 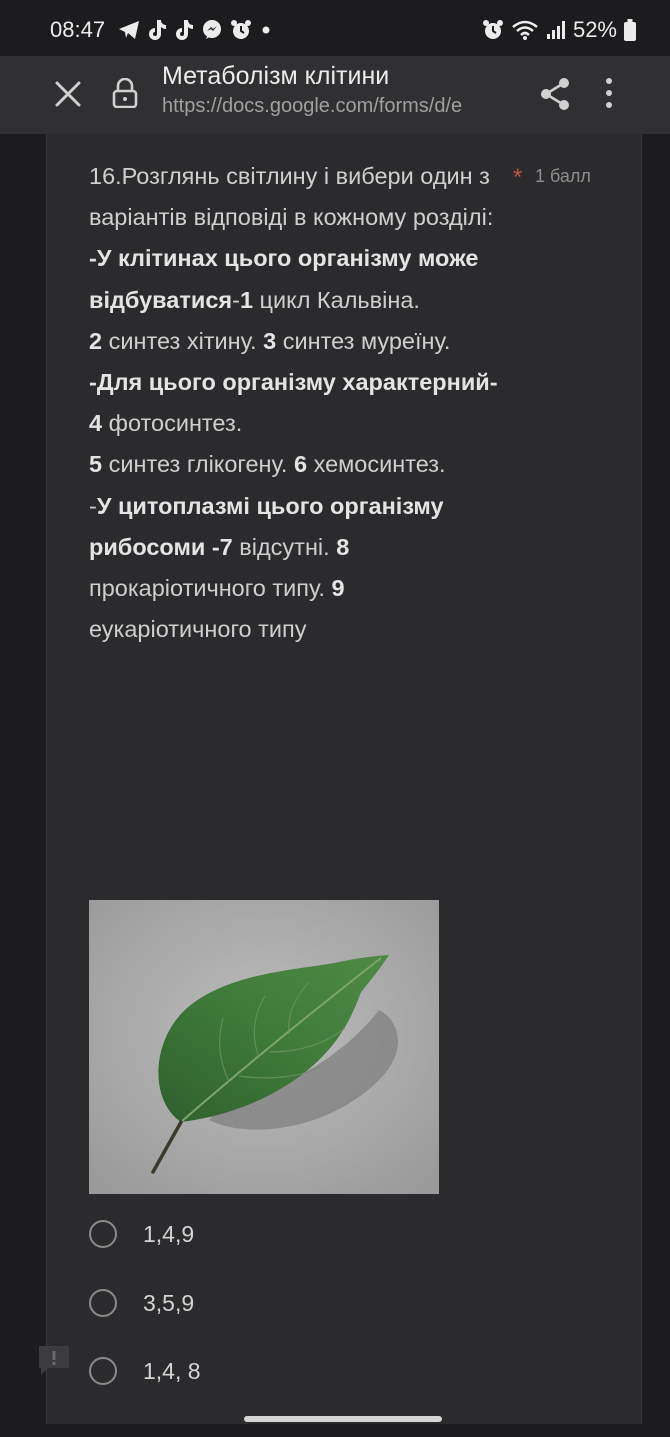 What do you see at coordinates (172, 1370) in the screenshot?
I see `answer-option-label: 1,4, 8` at bounding box center [172, 1370].